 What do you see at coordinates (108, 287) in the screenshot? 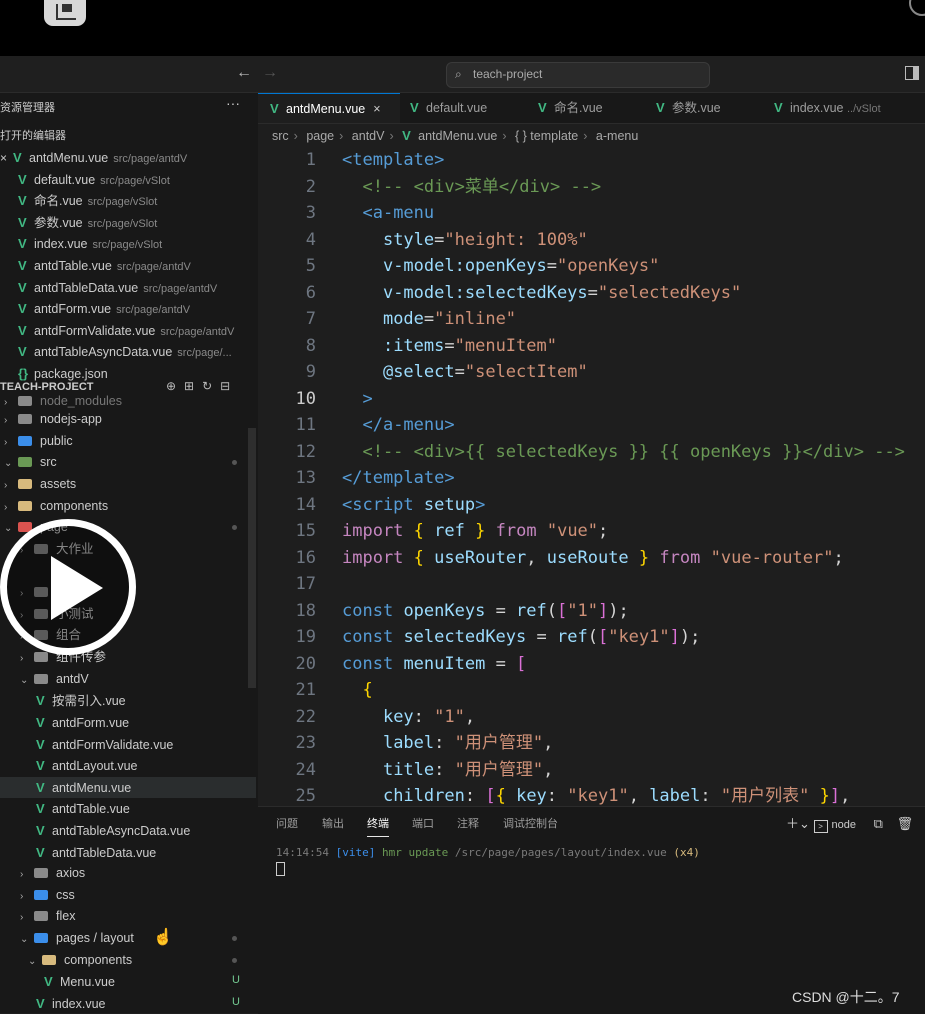
I see `open-editor-item: VantdTableData.vue src/page/antdV` at bounding box center [108, 287].